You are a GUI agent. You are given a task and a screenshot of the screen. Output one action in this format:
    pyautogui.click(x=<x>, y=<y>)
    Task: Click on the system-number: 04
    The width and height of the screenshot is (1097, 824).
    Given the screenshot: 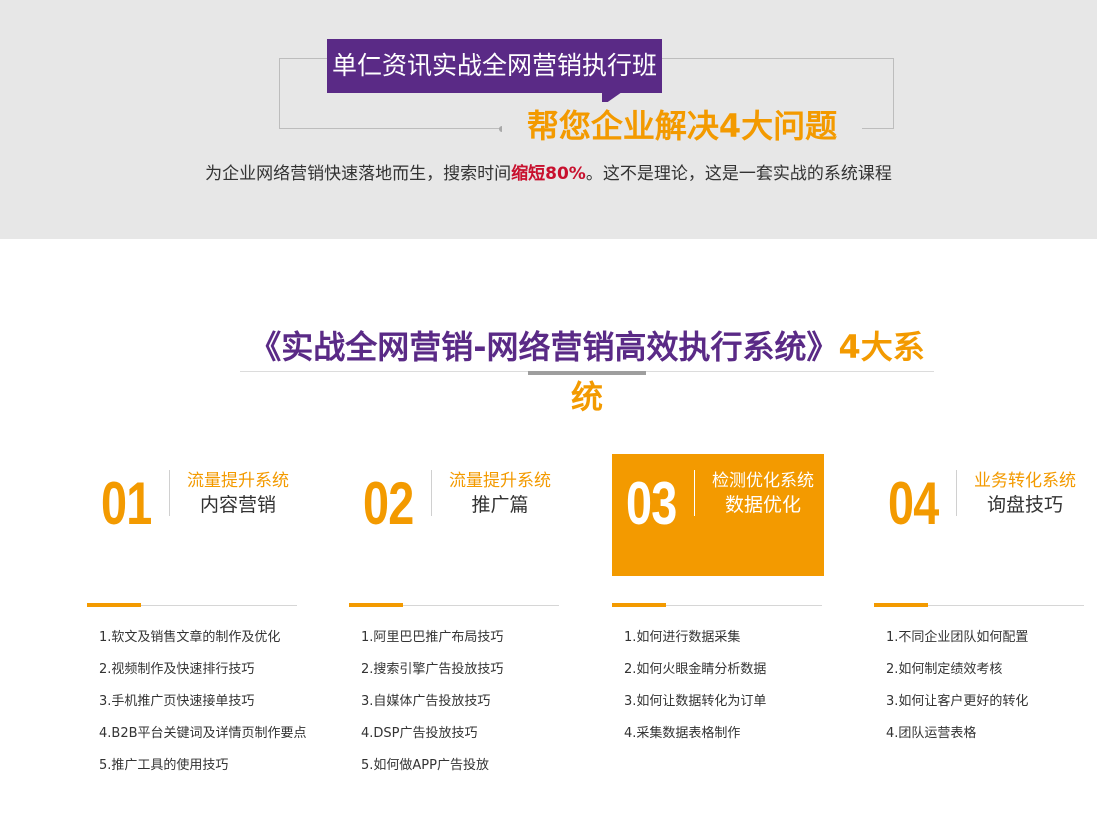 What is the action you would take?
    pyautogui.click(x=913, y=503)
    